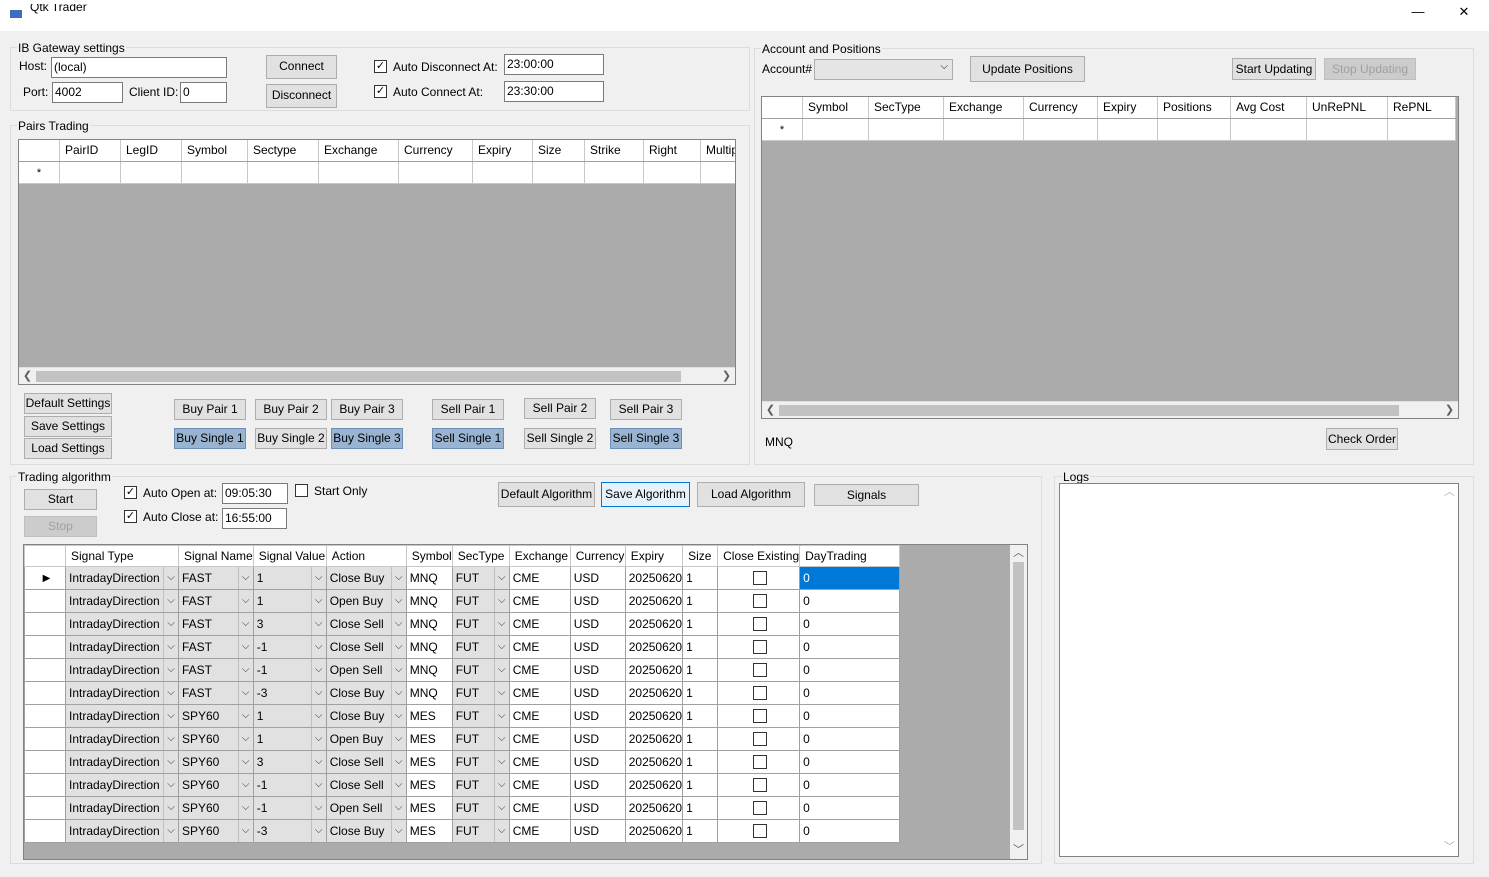 This screenshot has height=877, width=1489. I want to click on pairs-hscrollbar: ❮ ❯, so click(377, 375).